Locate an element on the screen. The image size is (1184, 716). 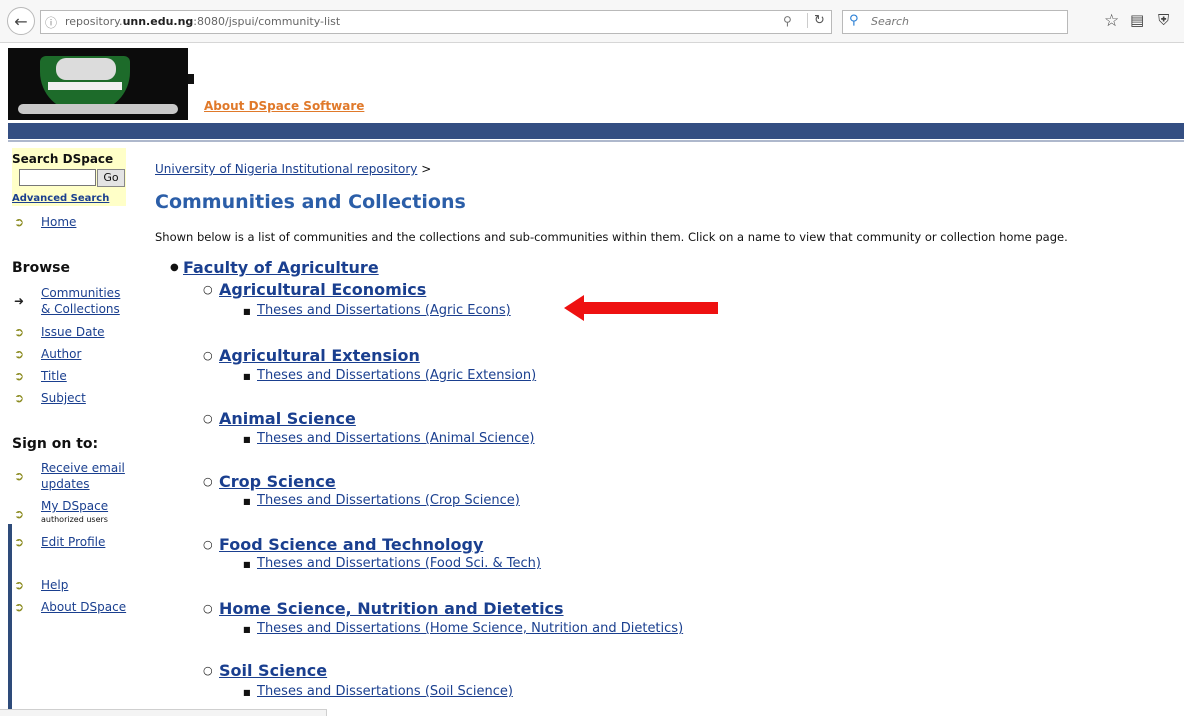
home-link: Home is located at coordinates (58, 222).